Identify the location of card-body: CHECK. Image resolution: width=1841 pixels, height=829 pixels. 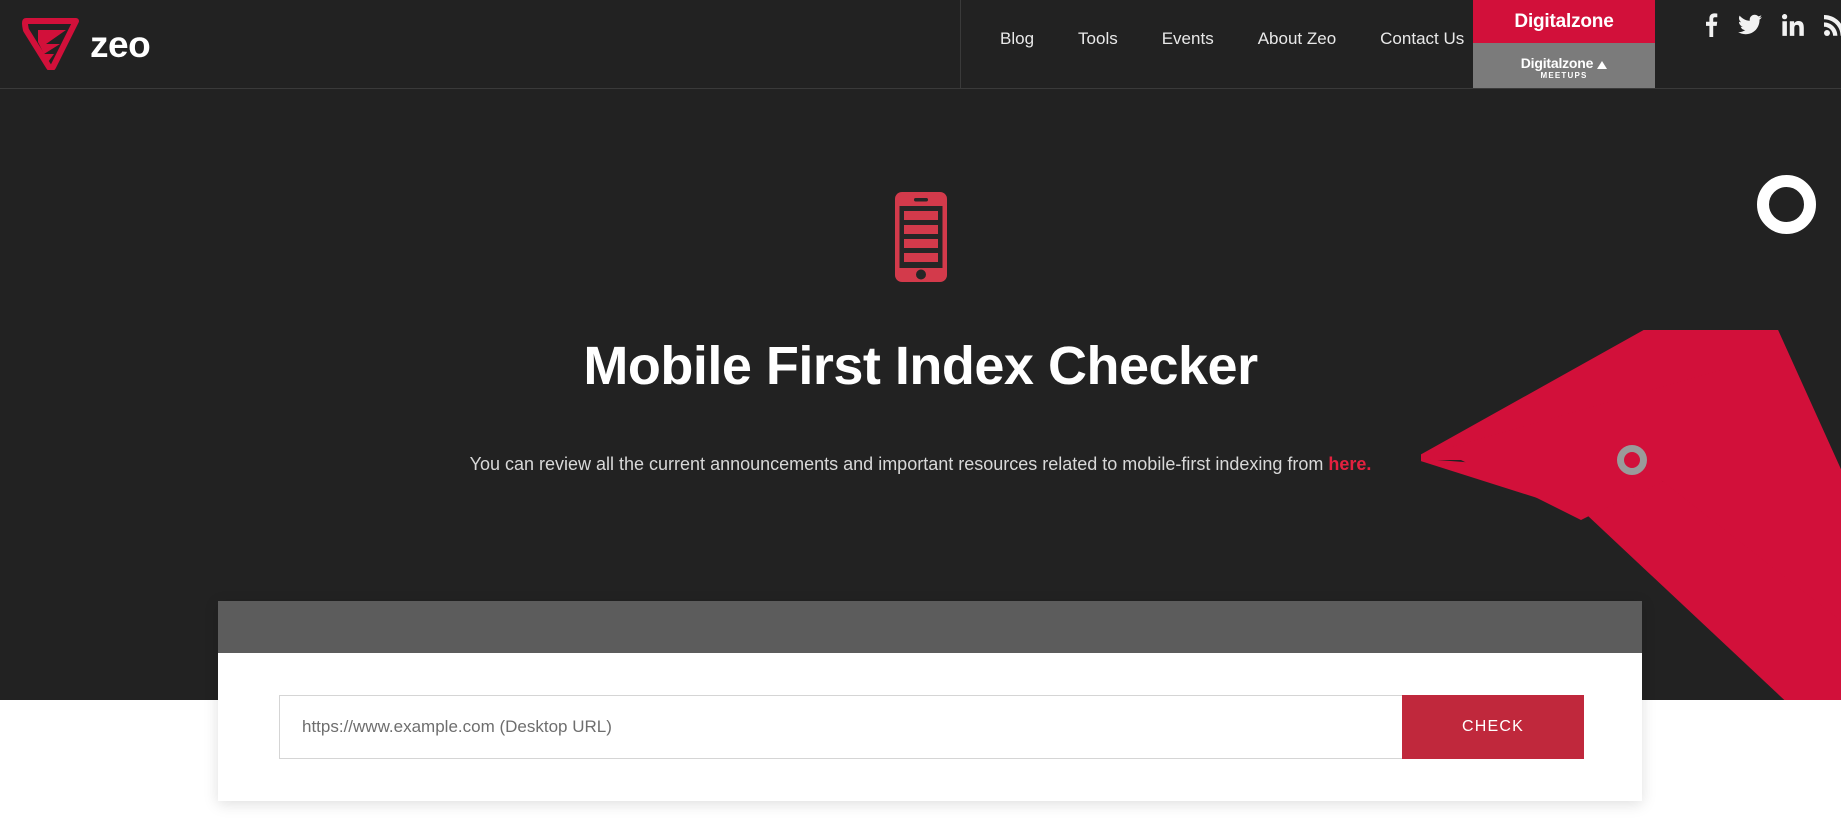
(930, 727).